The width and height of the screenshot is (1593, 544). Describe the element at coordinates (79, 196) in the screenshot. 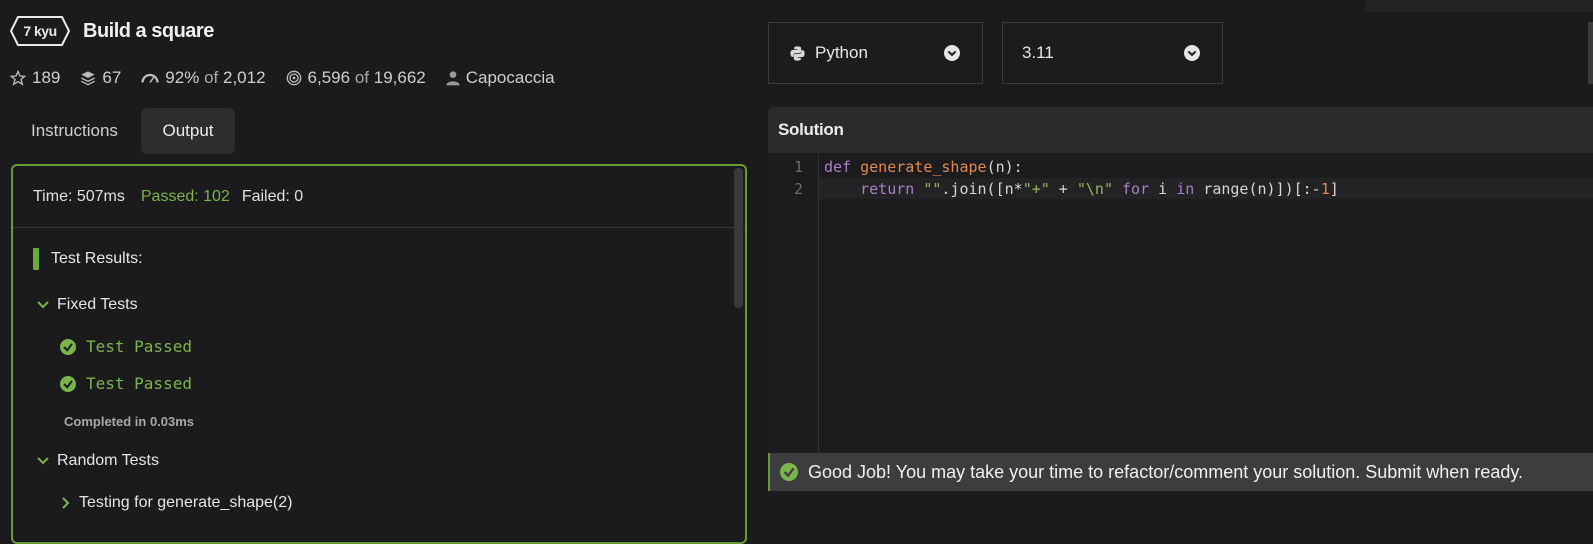

I see `run-time: Time: 507ms` at that location.